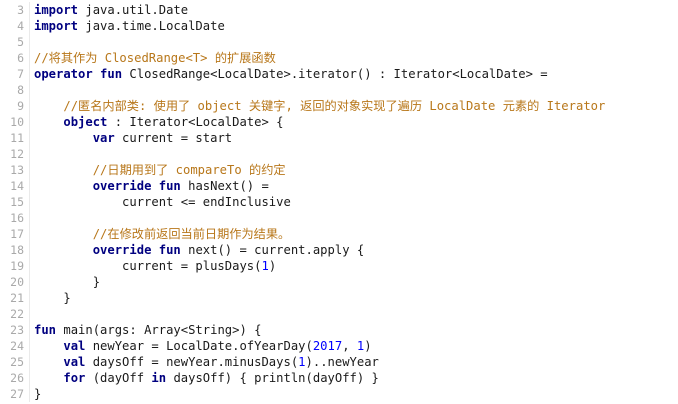  I want to click on keyword-token: in, so click(159, 378).